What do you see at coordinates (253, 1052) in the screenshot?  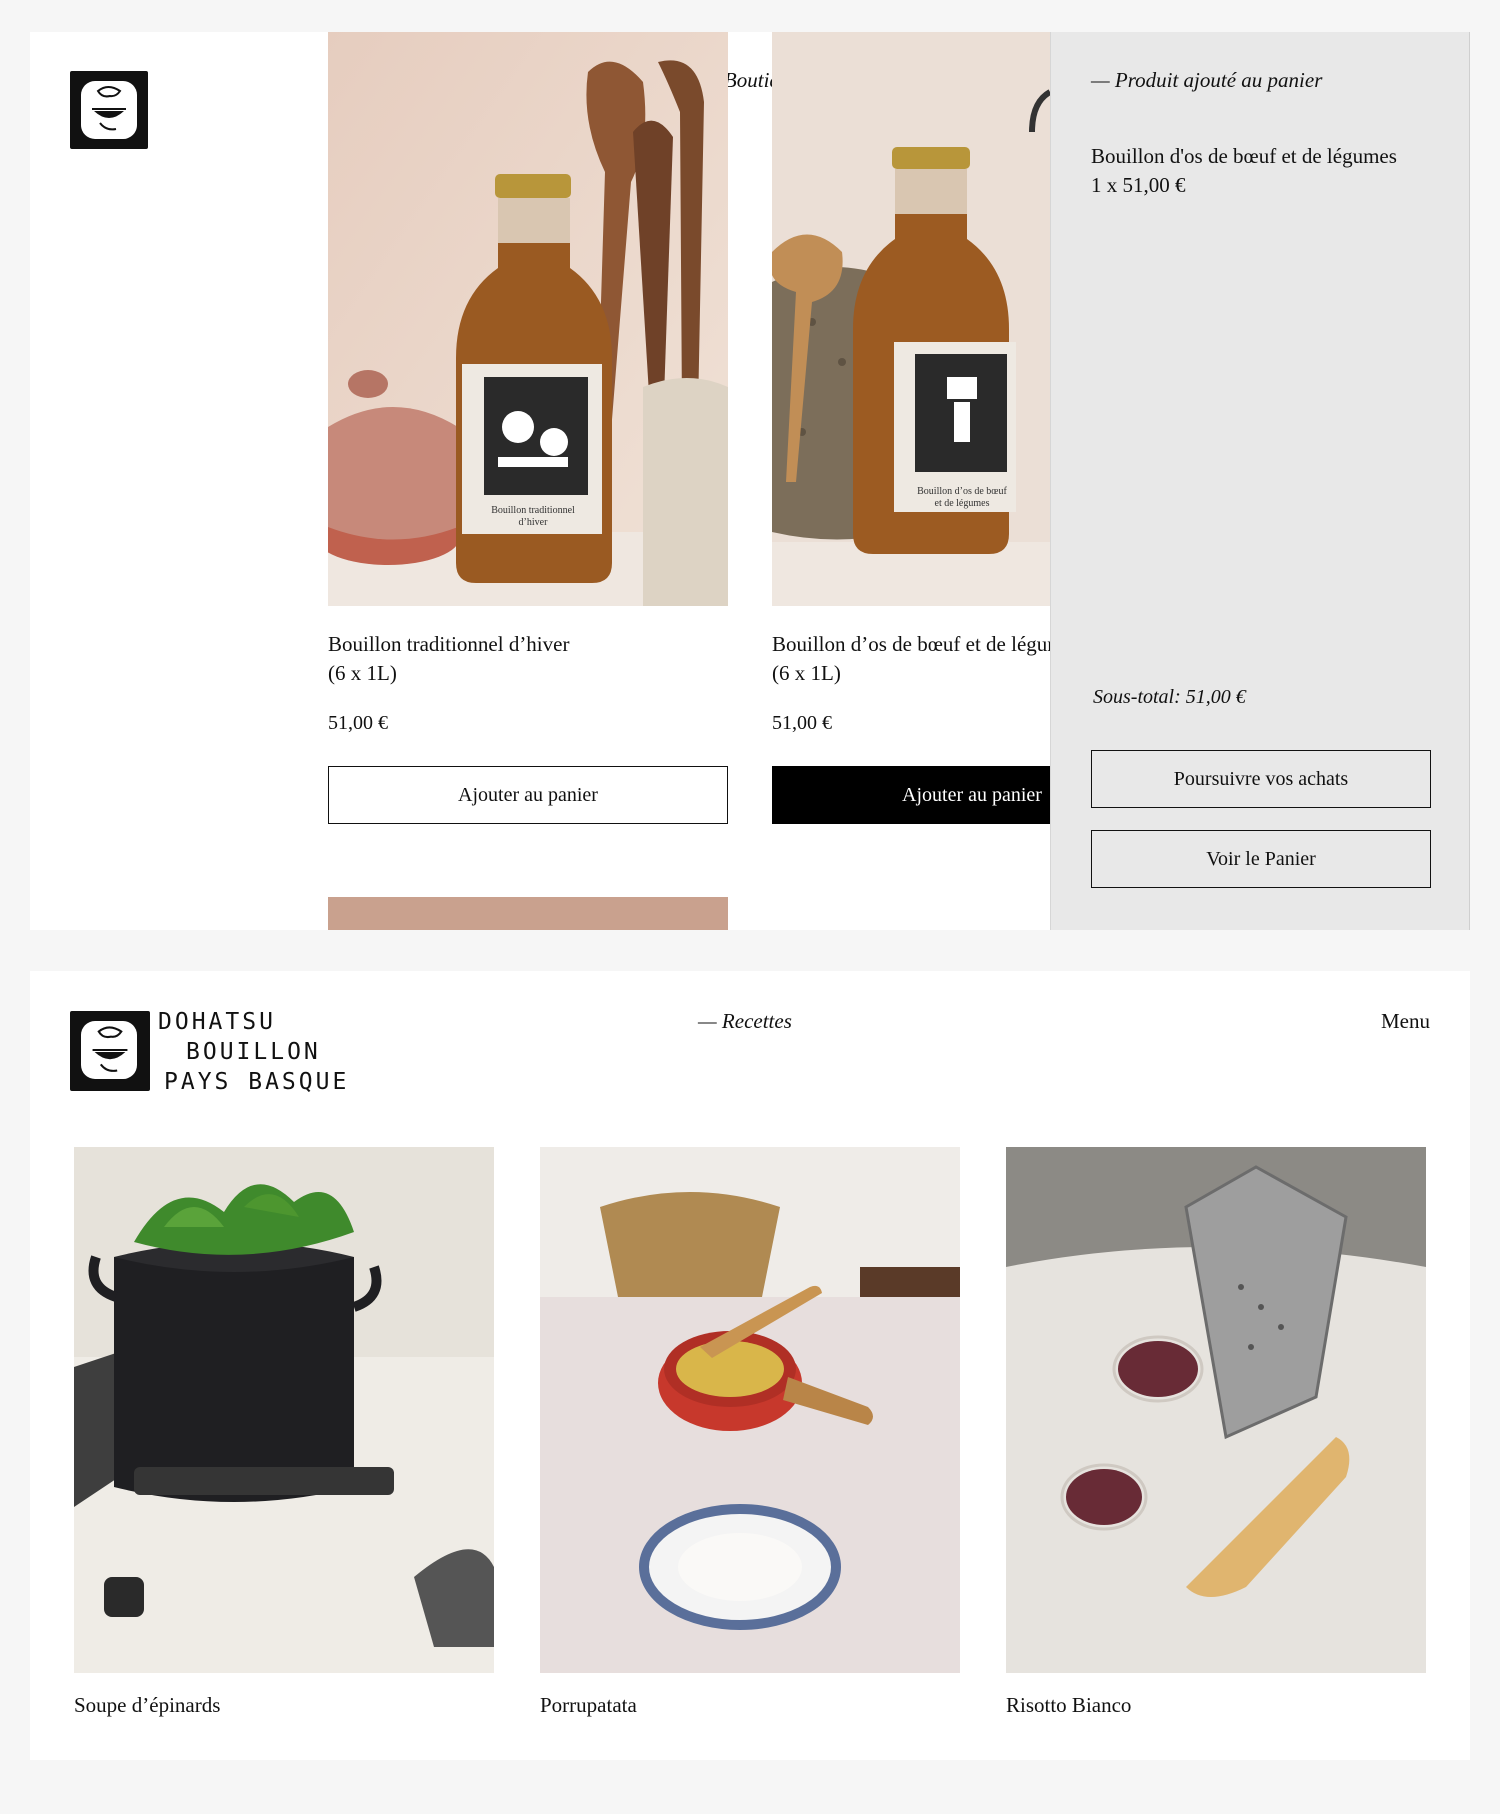 I see `brand-wordmark: DOHATSU BOUILLON PAYS BASQUE` at bounding box center [253, 1052].